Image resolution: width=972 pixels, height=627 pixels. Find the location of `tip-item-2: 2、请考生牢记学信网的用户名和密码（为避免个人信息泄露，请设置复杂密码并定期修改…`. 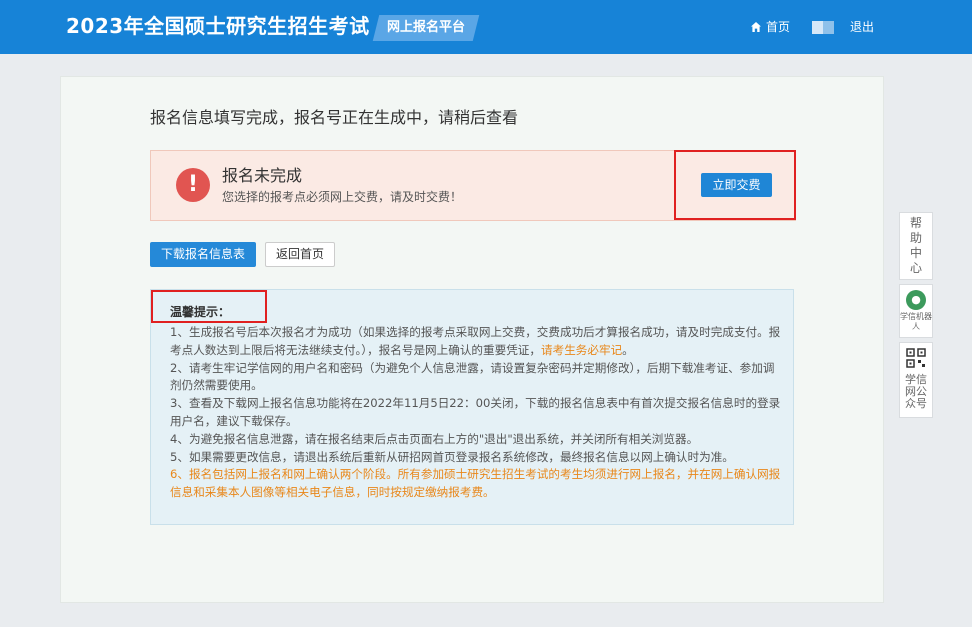

tip-item-2: 2、请考生牢记学信网的用户名和密码（为避免个人信息泄露，请设置复杂密码并定期修改… is located at coordinates (472, 376).